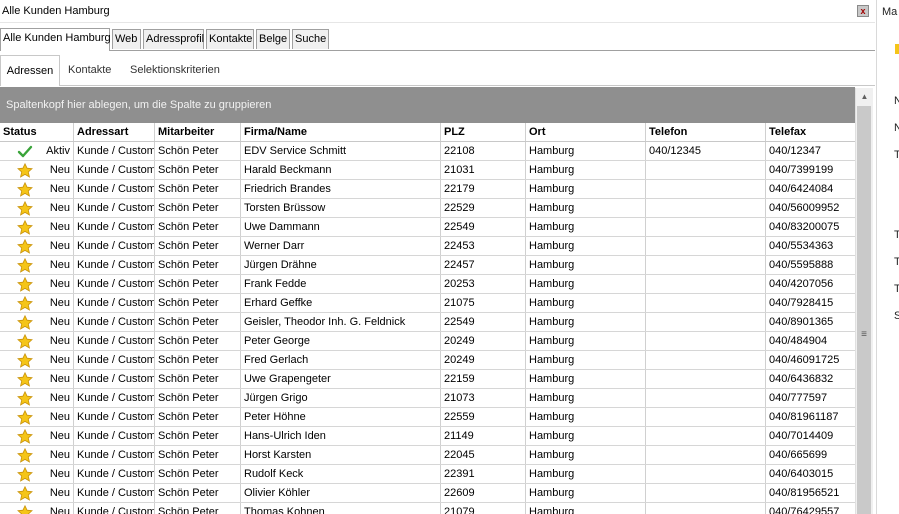 Image resolution: width=899 pixels, height=514 pixels. Describe the element at coordinates (801, 322) in the screenshot. I see `telefax-cell: 040/8901365` at that location.